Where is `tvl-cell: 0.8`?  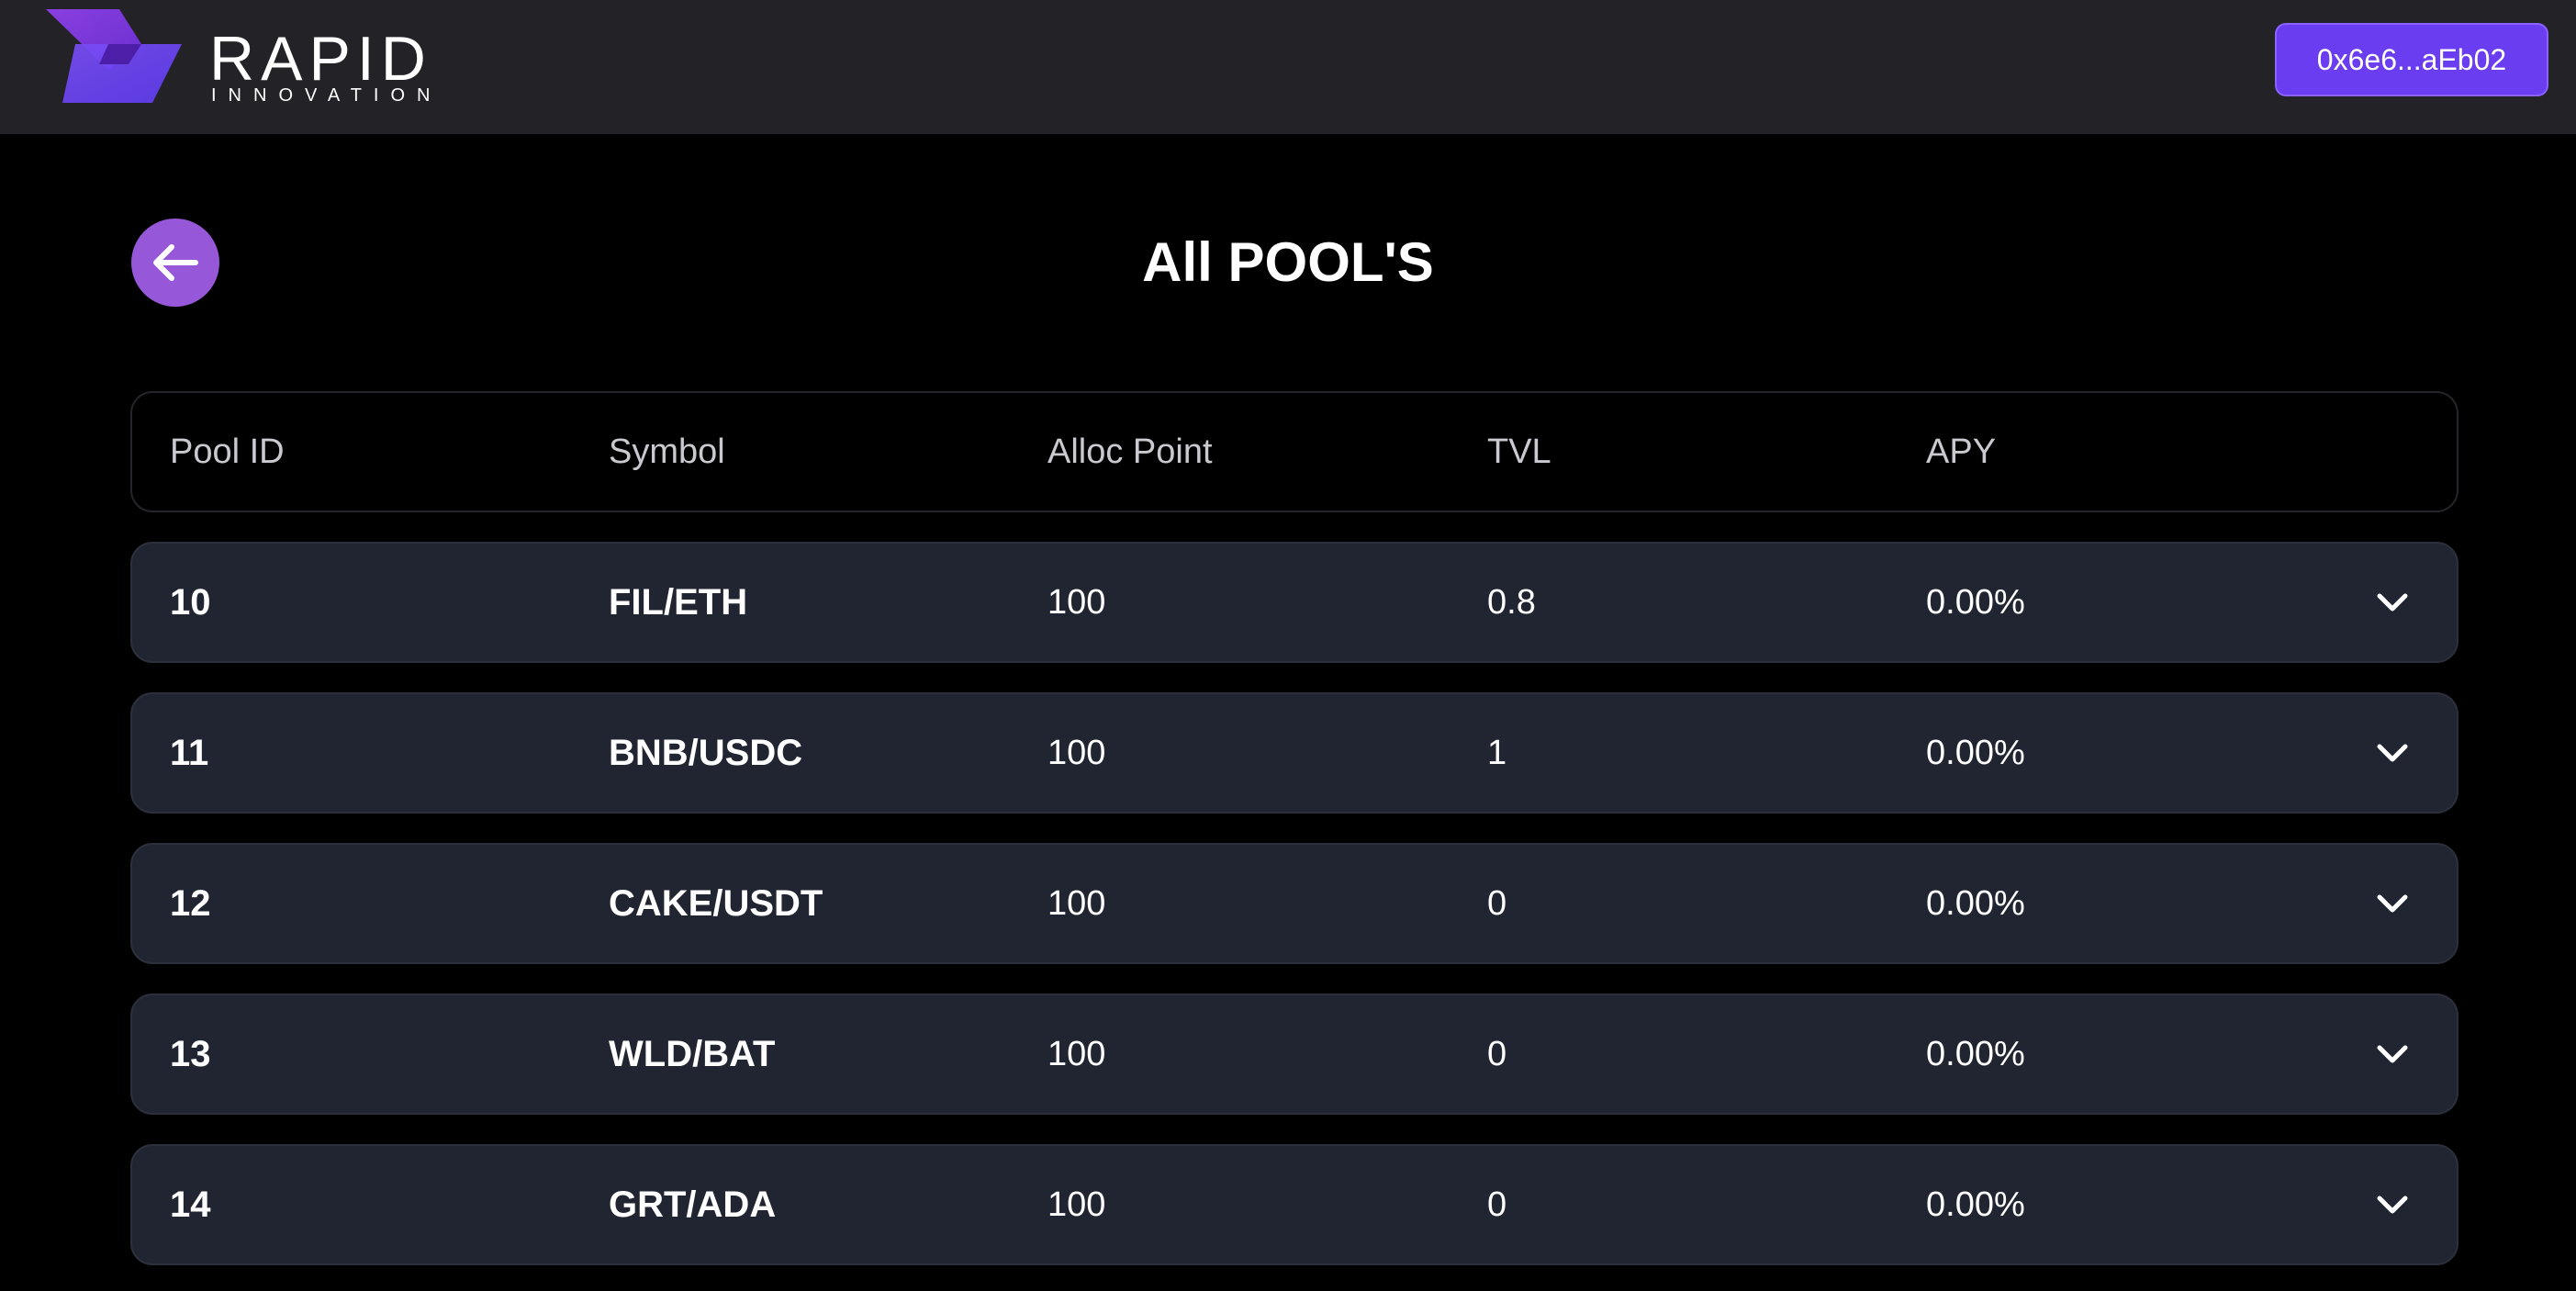
tvl-cell: 0.8 is located at coordinates (1511, 602).